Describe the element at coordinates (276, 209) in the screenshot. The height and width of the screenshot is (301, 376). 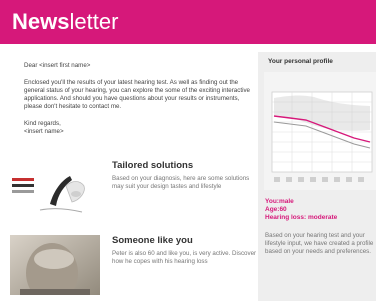
I see `profile-age: Age:60` at that location.